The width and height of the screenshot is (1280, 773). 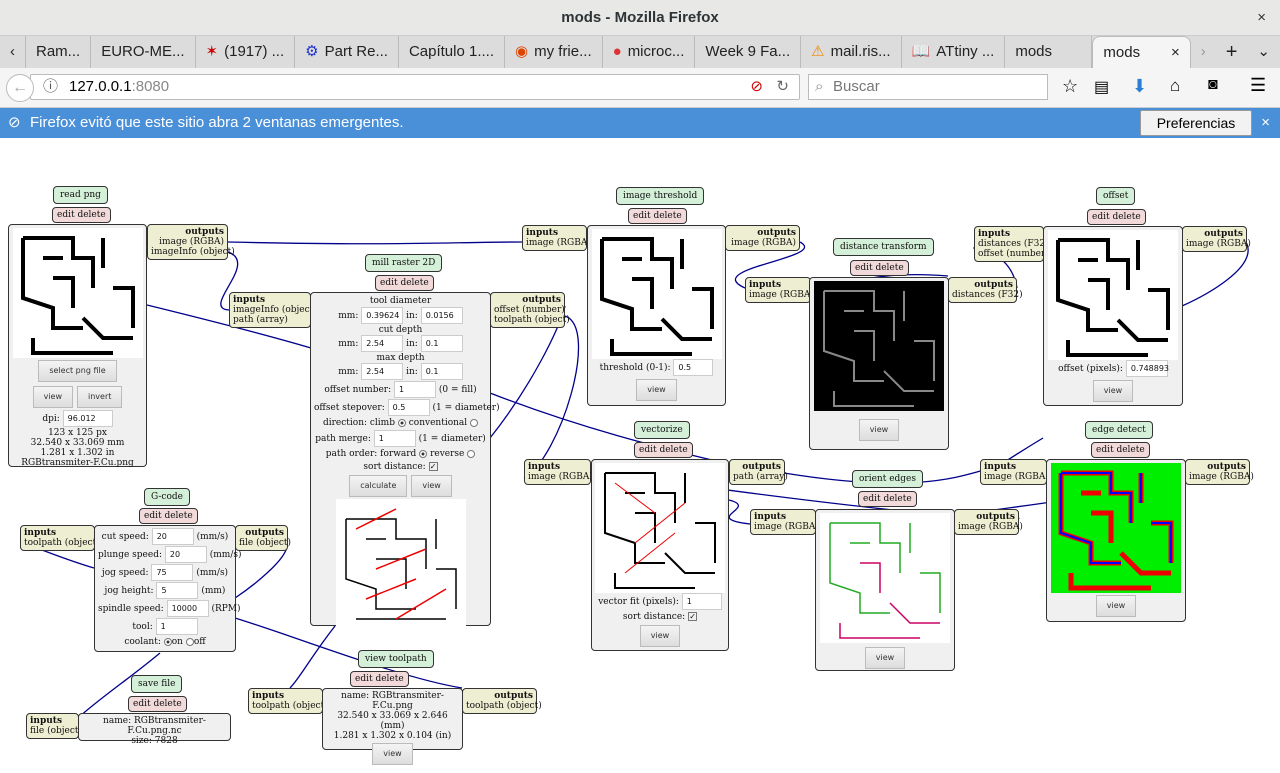 I want to click on inputs-port: inputs distances (F32) offset (number), so click(x=1011, y=244).